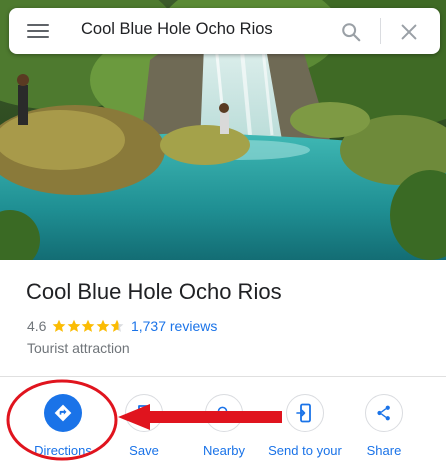 The image size is (446, 461). I want to click on place-title: Cool Blue Hole Ocho Rios, so click(154, 291).